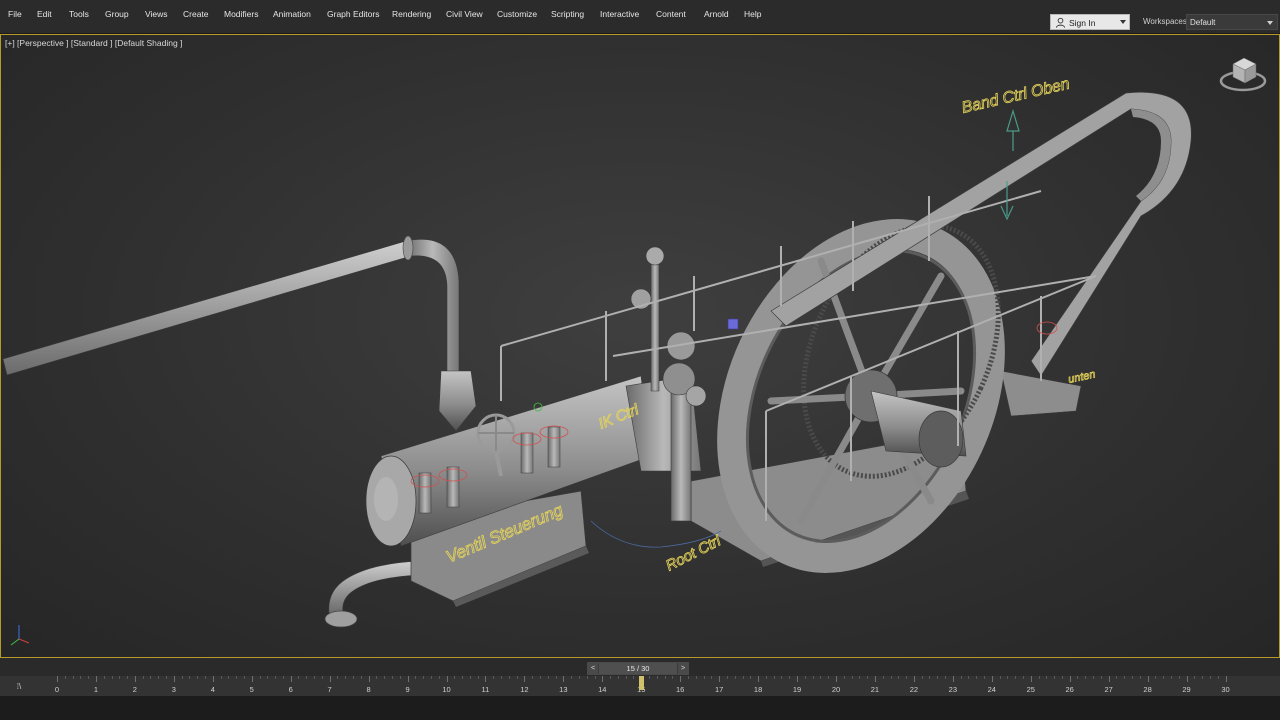 Image resolution: width=1280 pixels, height=720 pixels. What do you see at coordinates (567, 18) in the screenshot?
I see `menu-scripting: Scripting` at bounding box center [567, 18].